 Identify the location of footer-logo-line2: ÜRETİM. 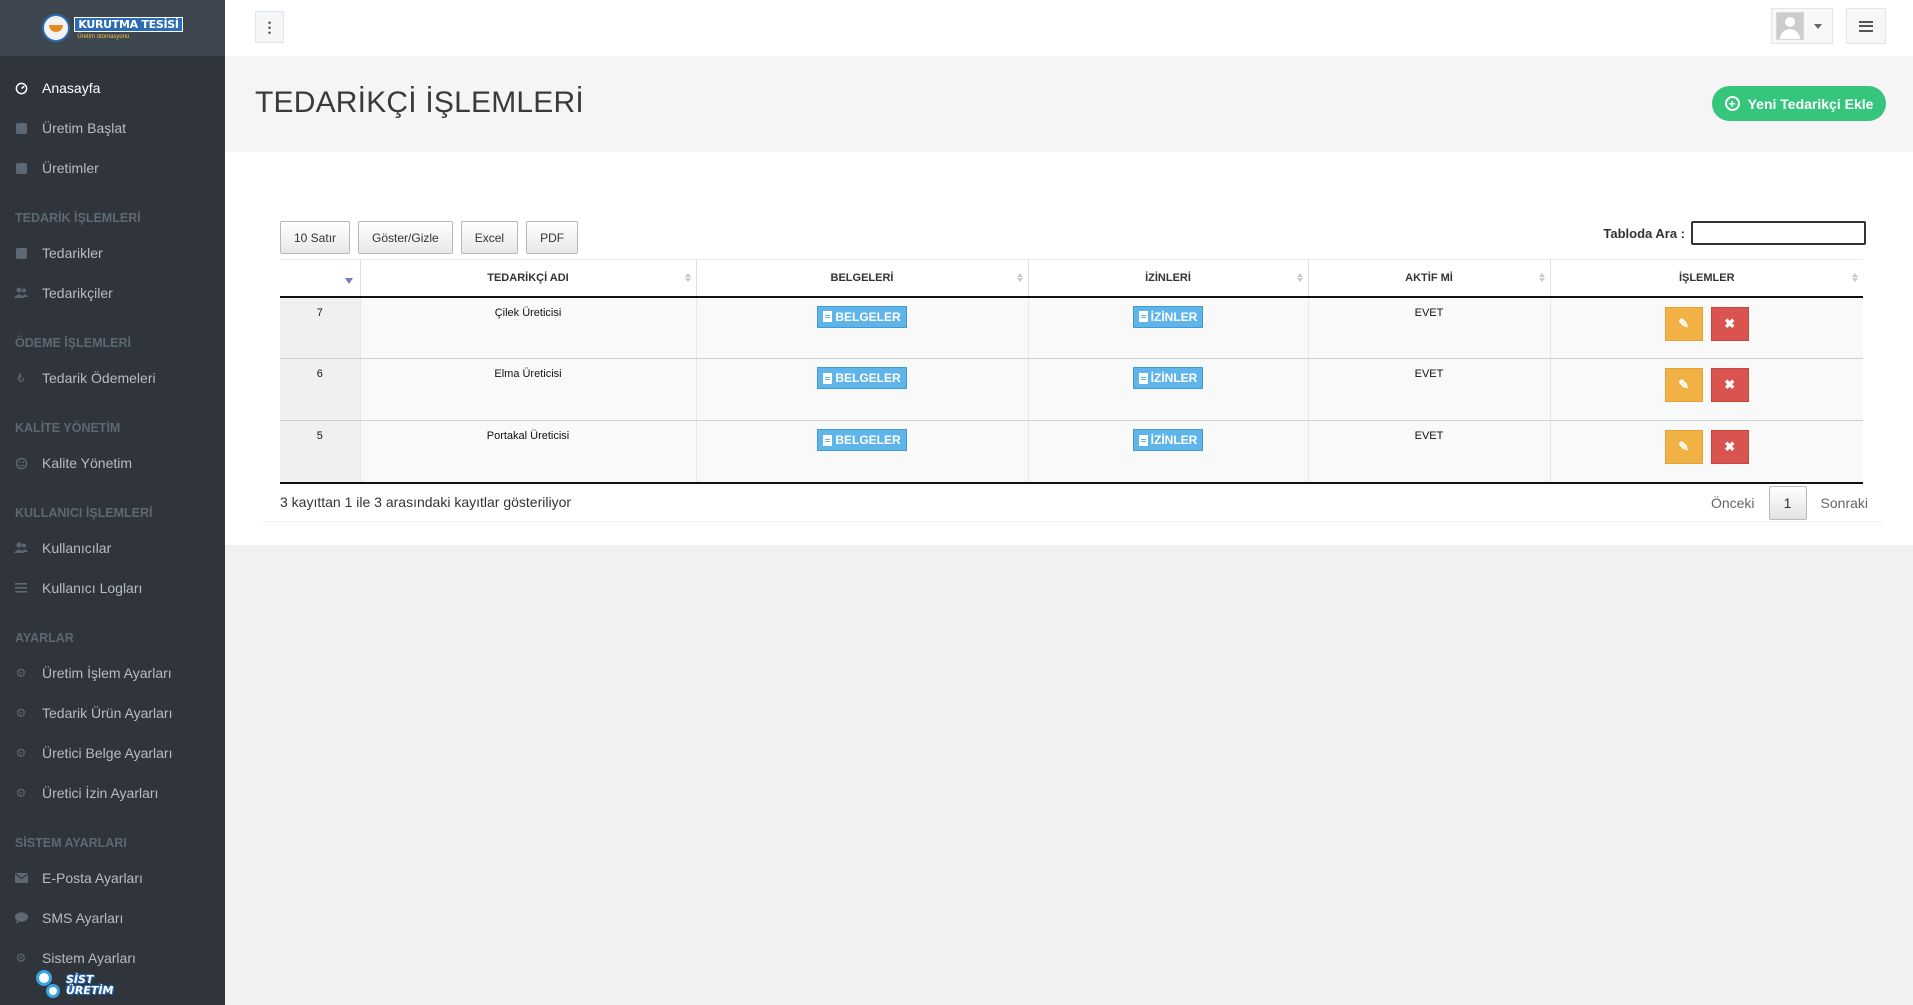
(90, 990).